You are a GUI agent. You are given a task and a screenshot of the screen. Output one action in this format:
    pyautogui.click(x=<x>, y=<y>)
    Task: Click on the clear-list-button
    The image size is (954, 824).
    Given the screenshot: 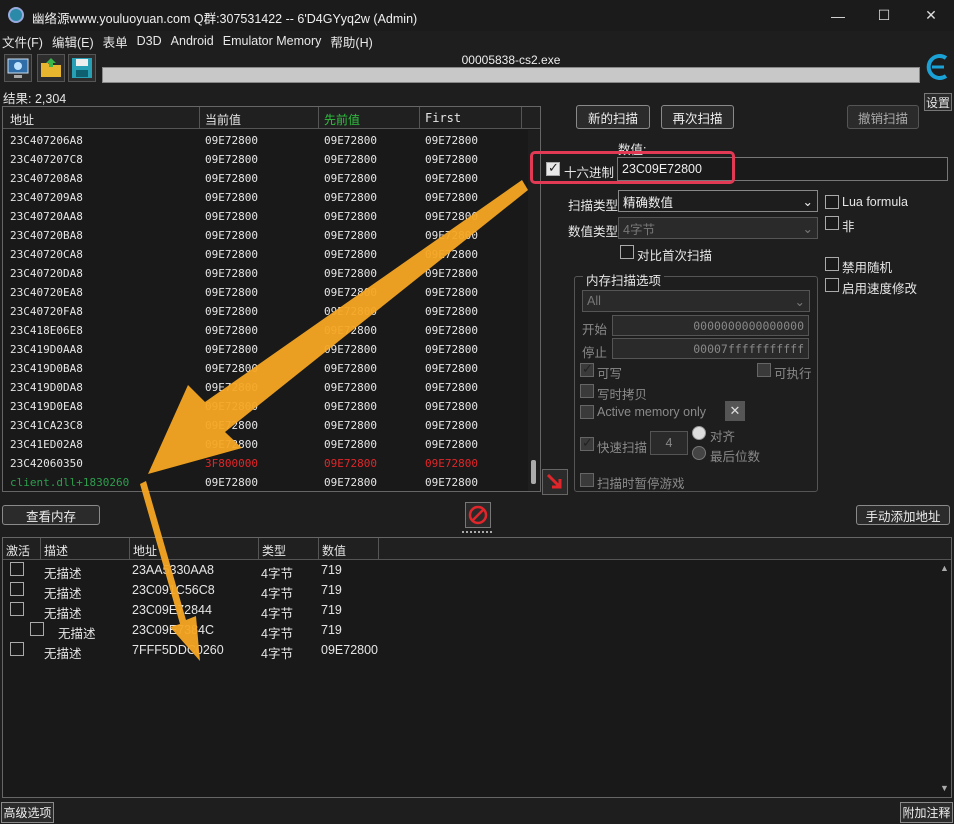 What is the action you would take?
    pyautogui.click(x=478, y=515)
    